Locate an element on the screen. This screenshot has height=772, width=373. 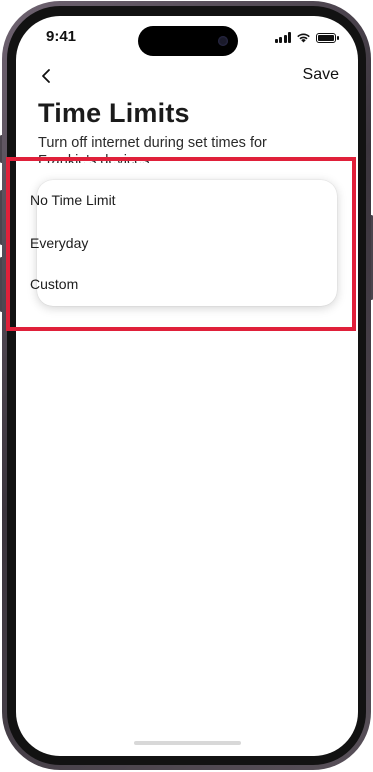
cellular-signal-icon is located at coordinates (282, 37).